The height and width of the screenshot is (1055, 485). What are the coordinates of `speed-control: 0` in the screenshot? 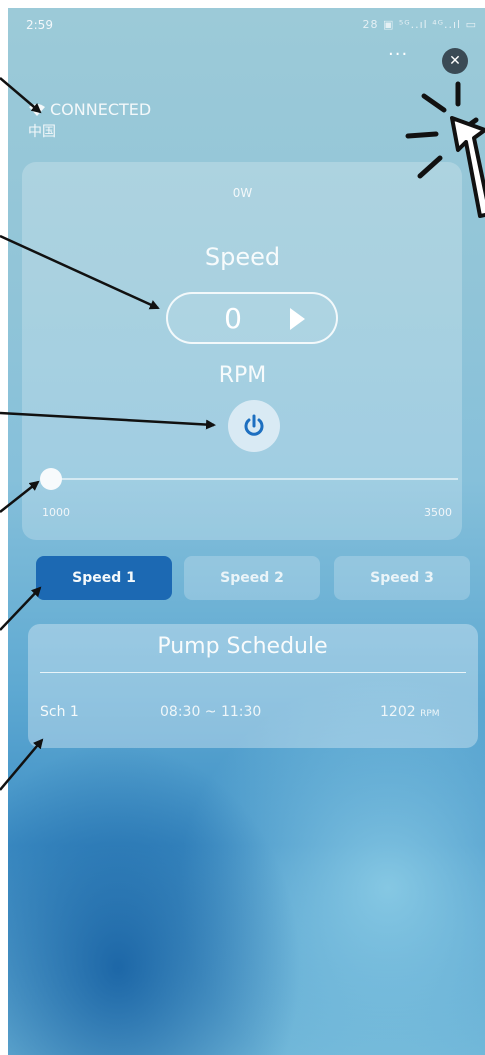 It's located at (252, 318).